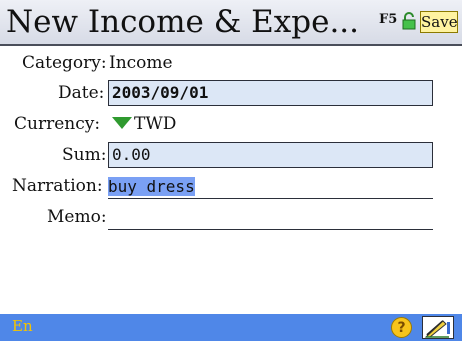 Image resolution: width=462 pixels, height=342 pixels. I want to click on input-mode-indicator: En, so click(22, 326).